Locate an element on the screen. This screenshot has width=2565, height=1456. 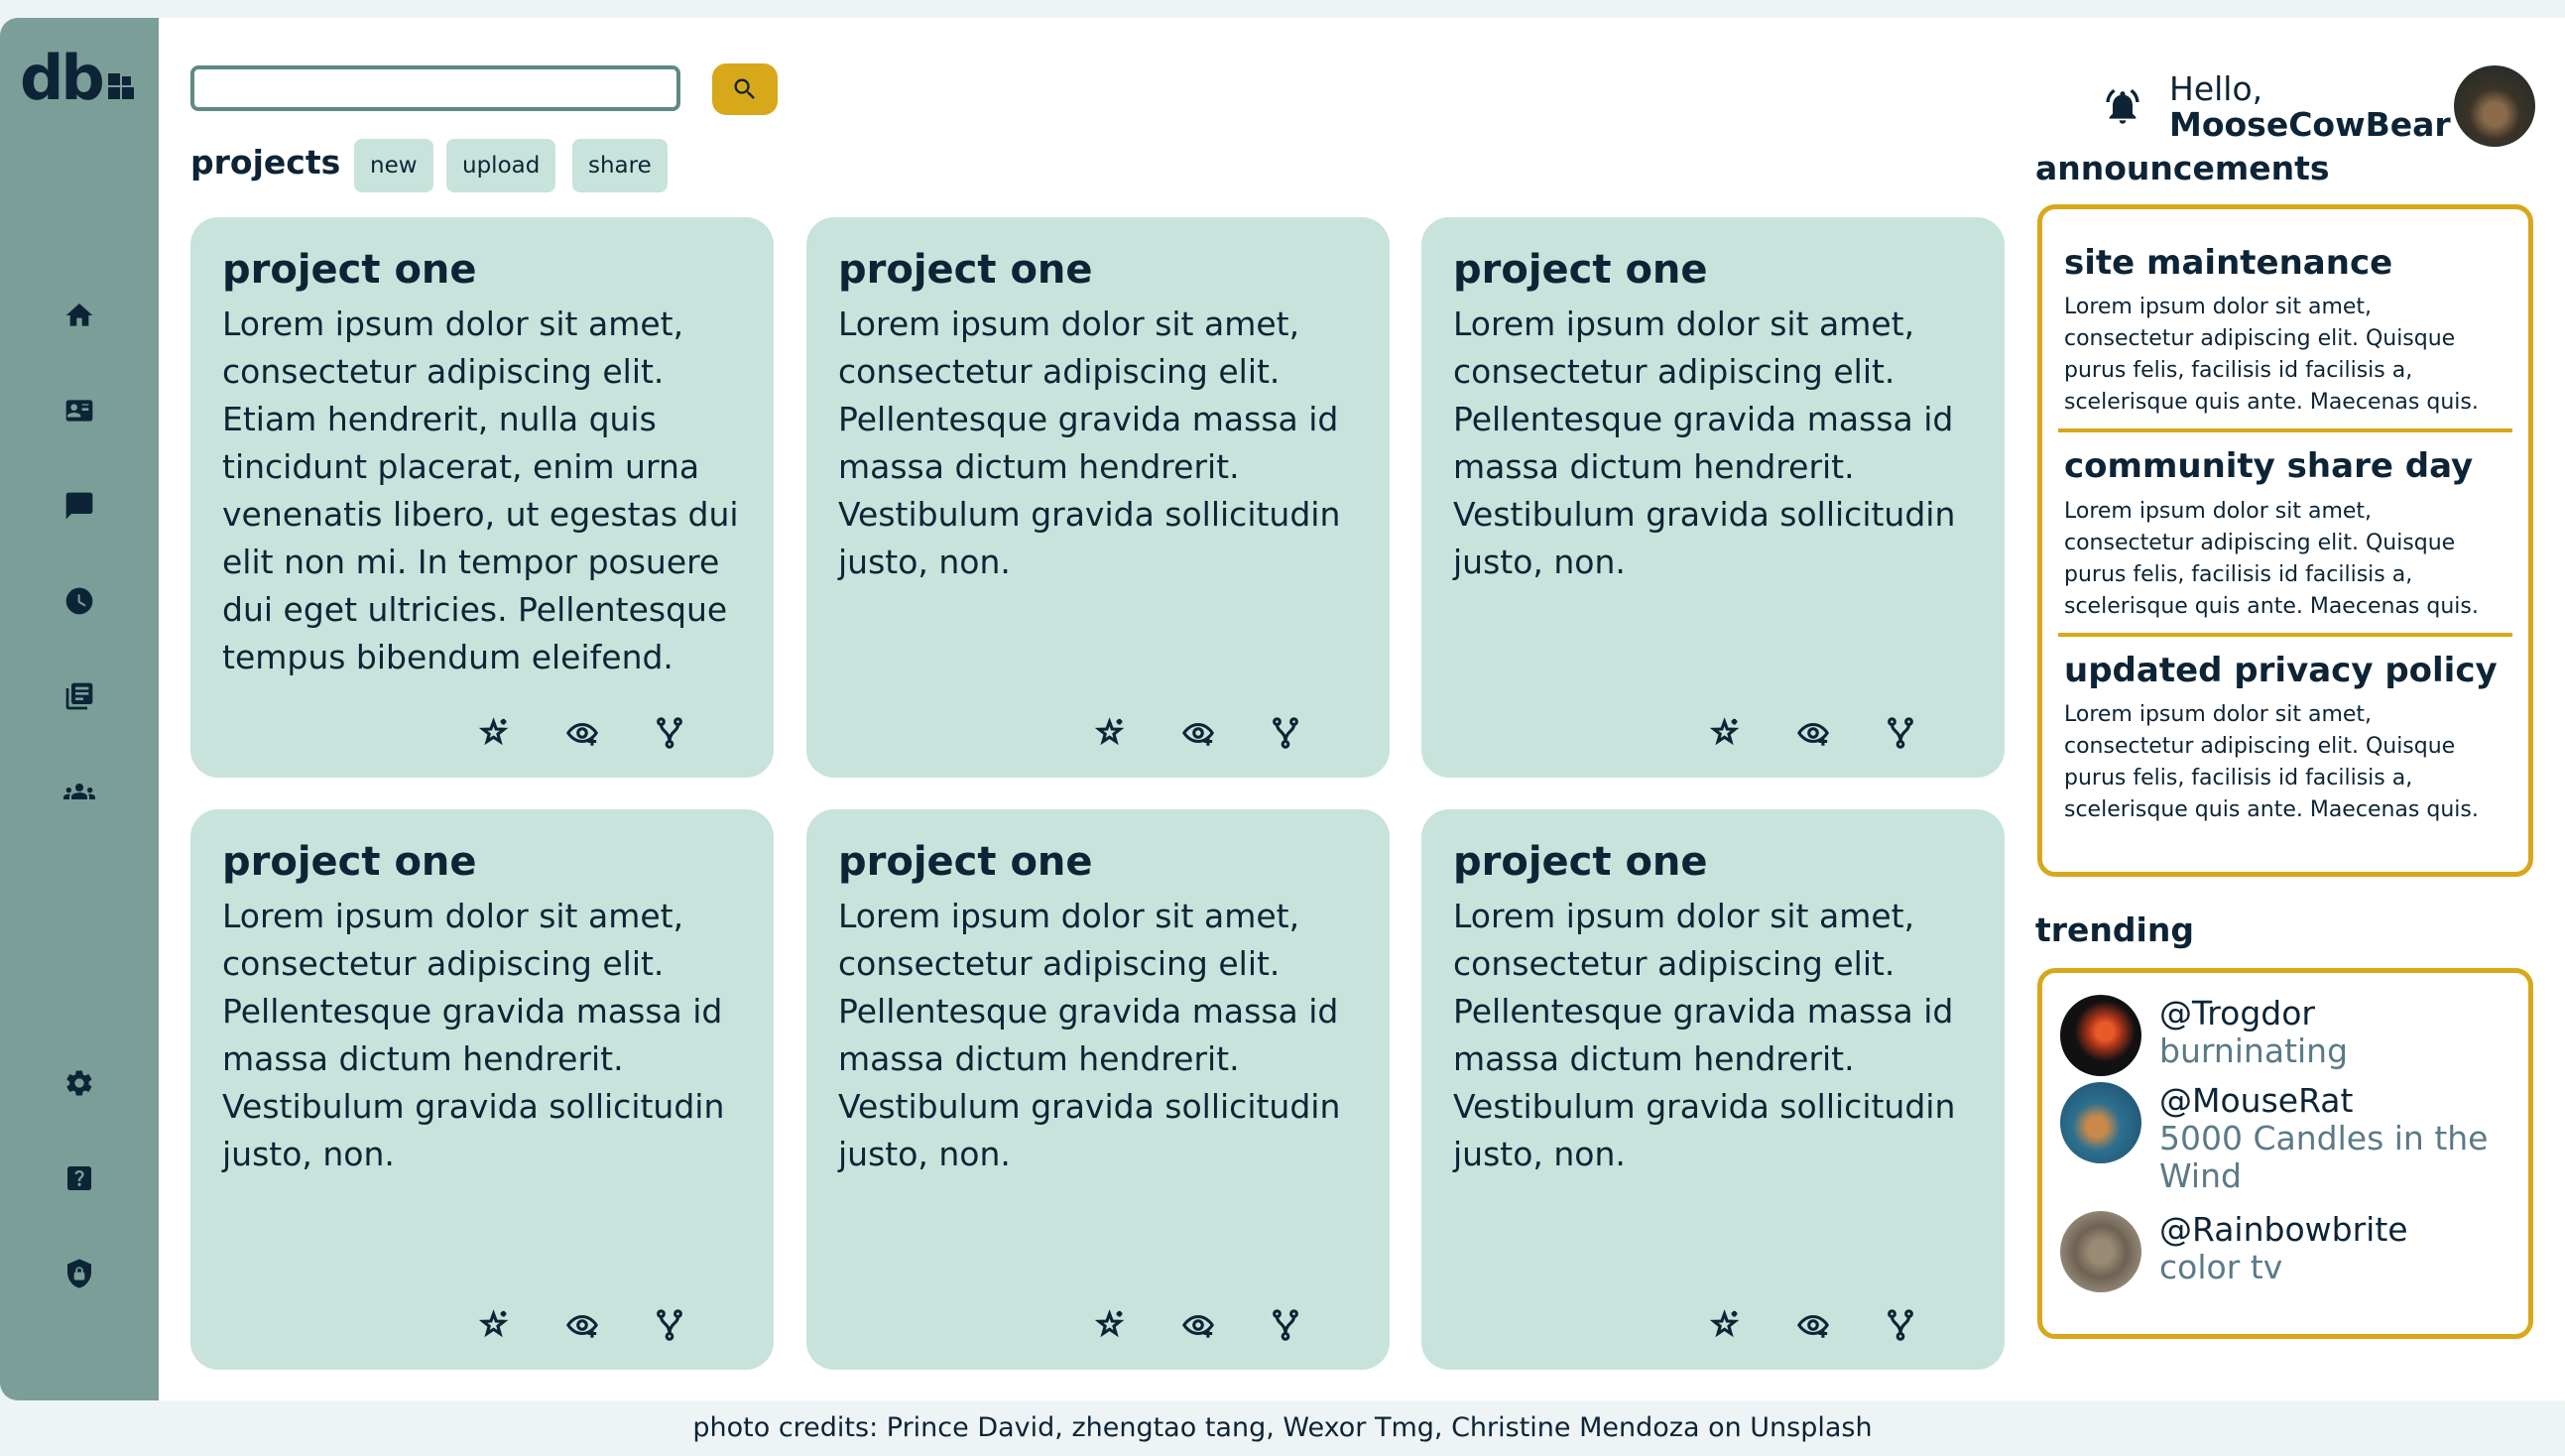
share-button: share is located at coordinates (620, 165).